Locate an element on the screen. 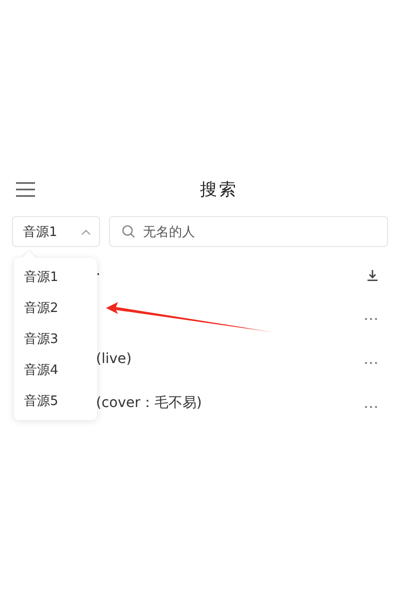 This screenshot has width=400, height=600. search-icon is located at coordinates (128, 231).